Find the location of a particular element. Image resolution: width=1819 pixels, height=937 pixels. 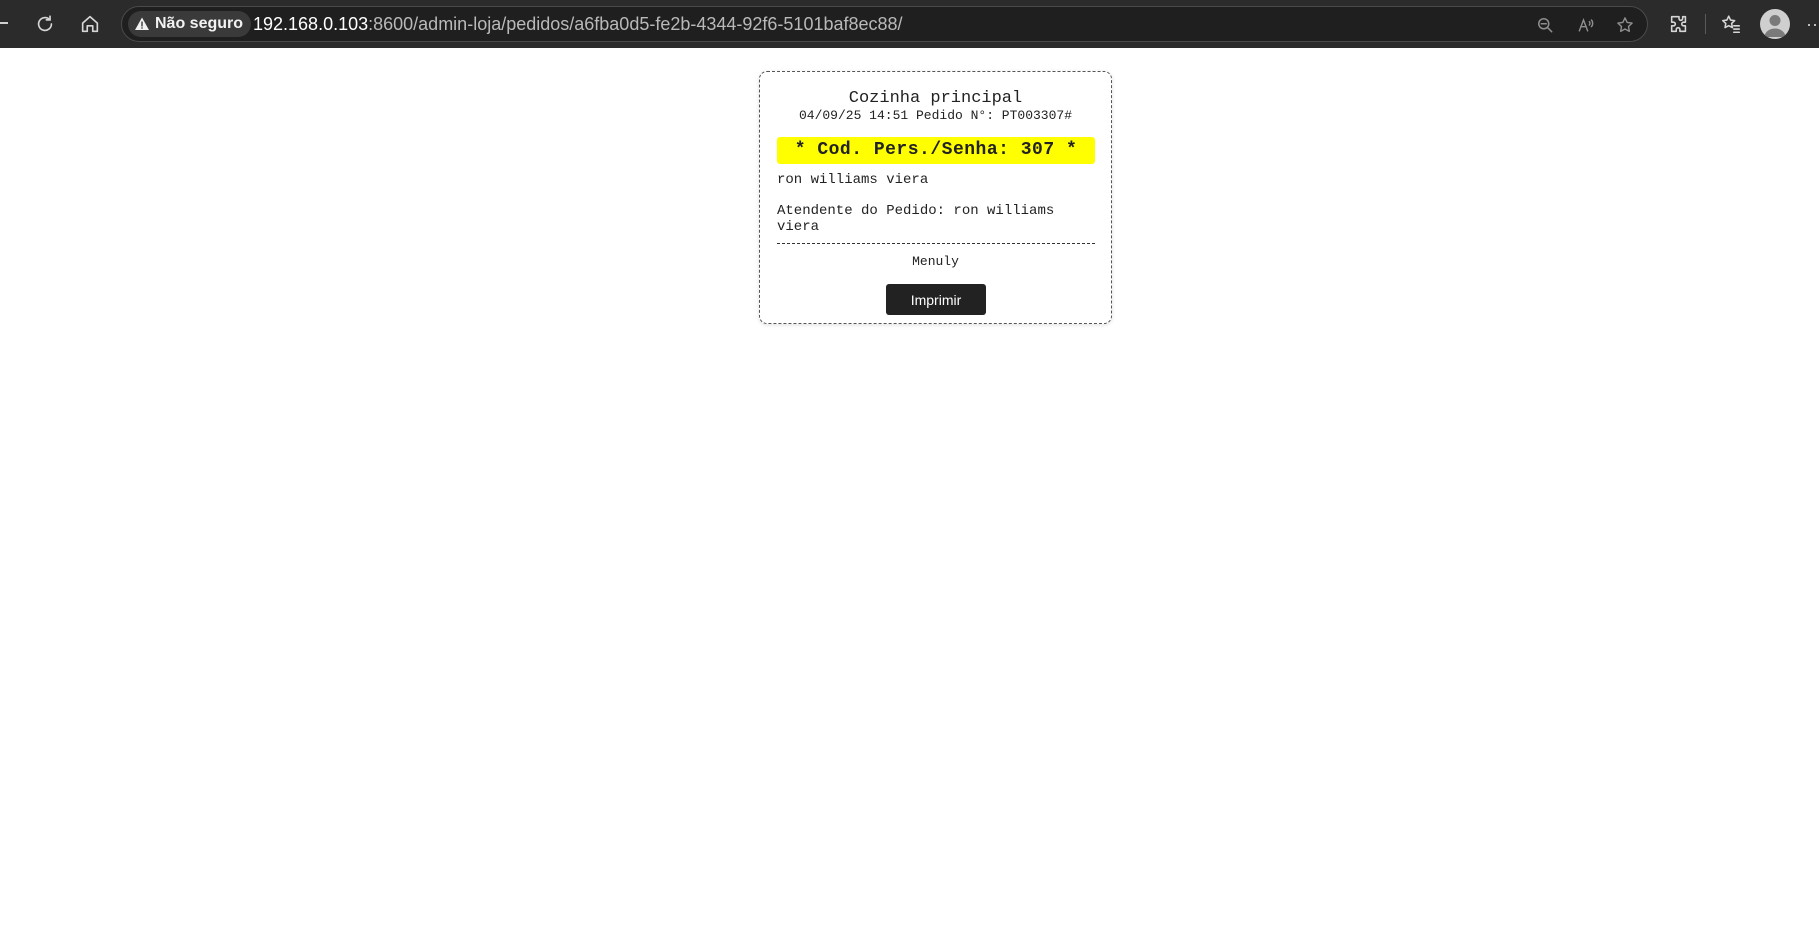

receipt-meta: 04/09/25 14:51 Pedido N°: PT003307# is located at coordinates (935, 115).